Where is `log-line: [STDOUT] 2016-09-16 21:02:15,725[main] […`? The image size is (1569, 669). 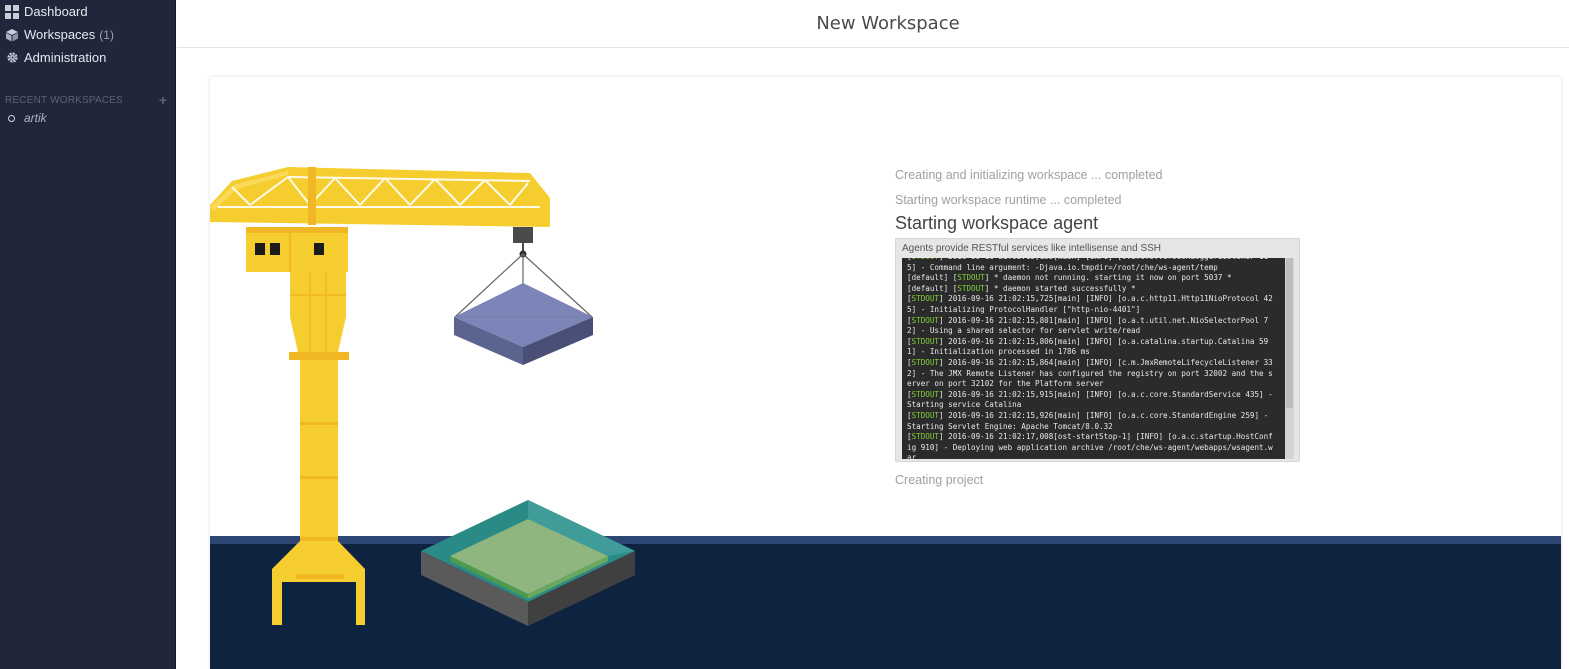 log-line: [STDOUT] 2016-09-16 21:02:15,725[main] [… is located at coordinates (1091, 304).